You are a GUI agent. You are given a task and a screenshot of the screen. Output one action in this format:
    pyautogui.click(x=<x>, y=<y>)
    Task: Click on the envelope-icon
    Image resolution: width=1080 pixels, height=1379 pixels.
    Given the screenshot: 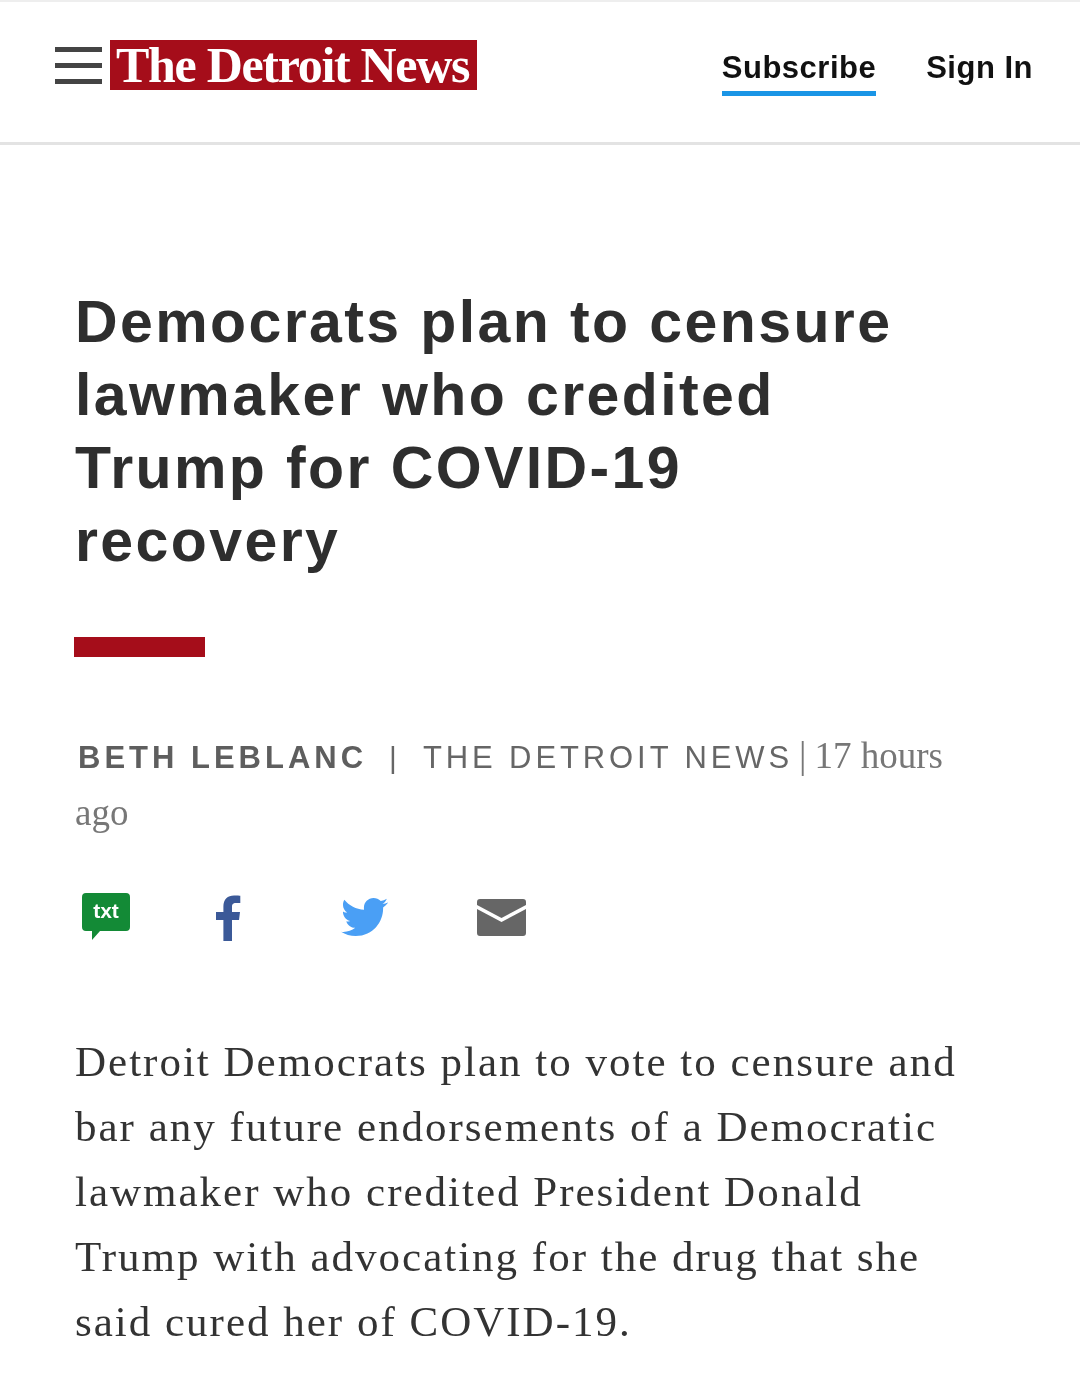 What is the action you would take?
    pyautogui.click(x=501, y=917)
    